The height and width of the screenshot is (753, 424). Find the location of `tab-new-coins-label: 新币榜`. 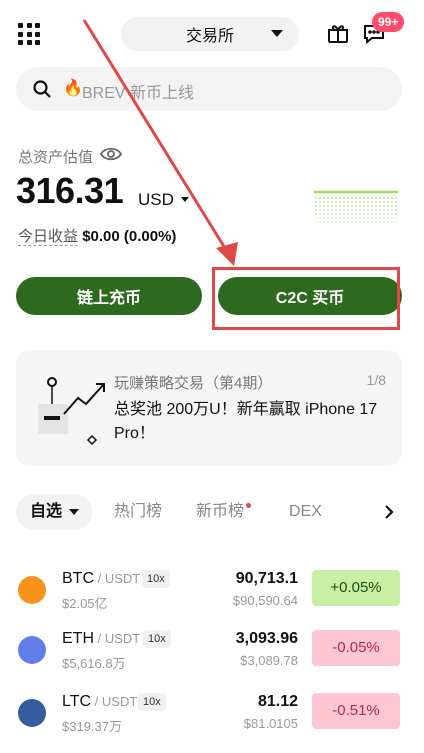

tab-new-coins-label: 新币榜 is located at coordinates (220, 511).